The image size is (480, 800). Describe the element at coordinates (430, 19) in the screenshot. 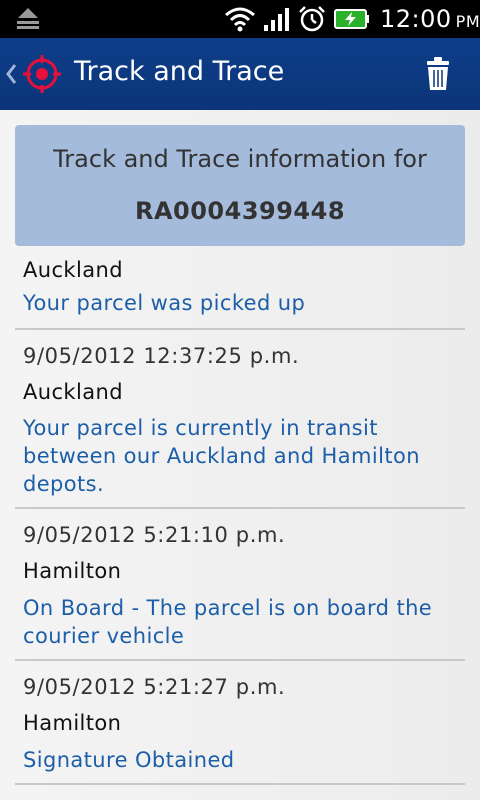

I see `status-clock: 12:00 PM` at that location.